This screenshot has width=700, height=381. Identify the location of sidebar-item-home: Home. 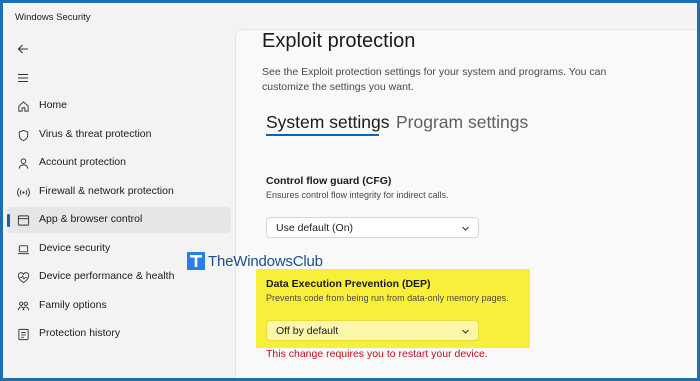
(119, 106).